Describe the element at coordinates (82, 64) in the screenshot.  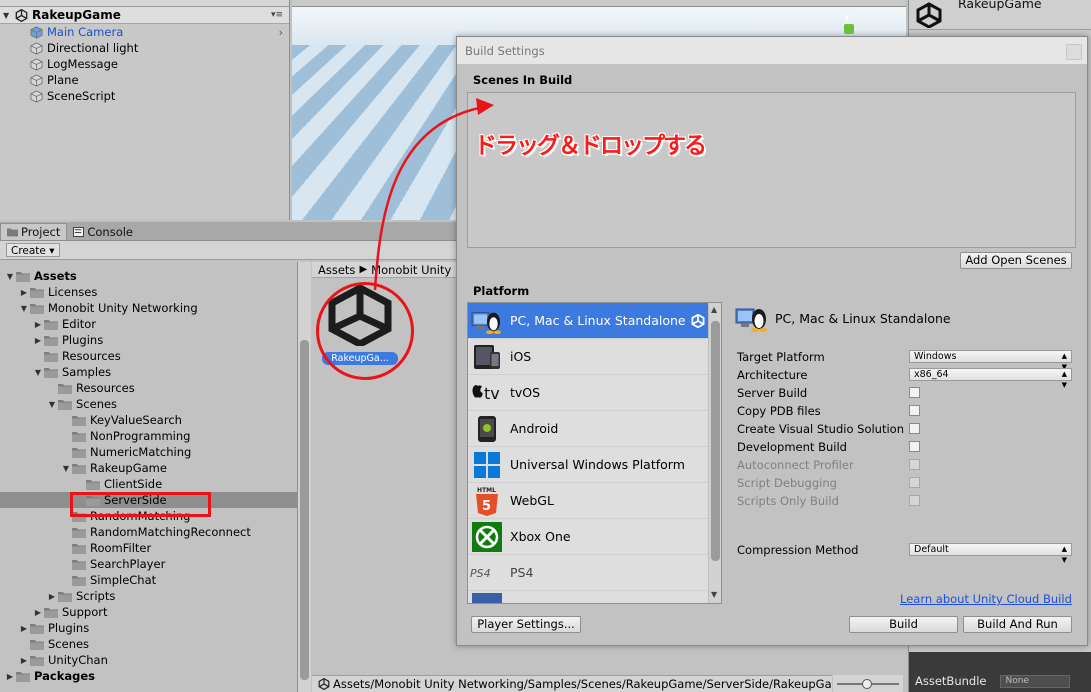
I see `hierarchy-item-label: LogMessage` at that location.